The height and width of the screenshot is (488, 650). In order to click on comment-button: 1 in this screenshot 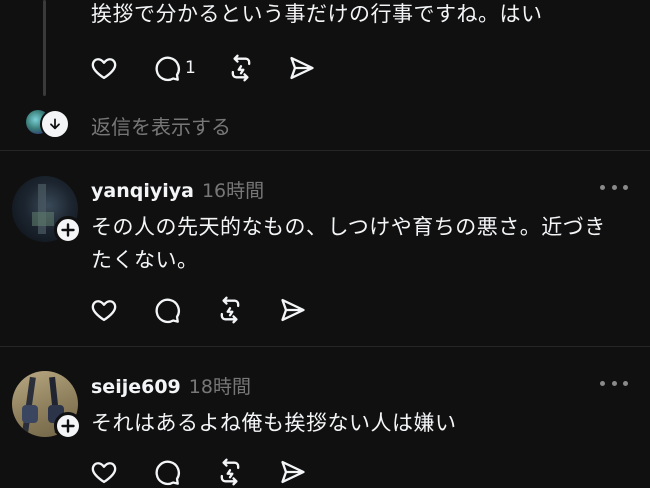, I will do `click(174, 68)`.